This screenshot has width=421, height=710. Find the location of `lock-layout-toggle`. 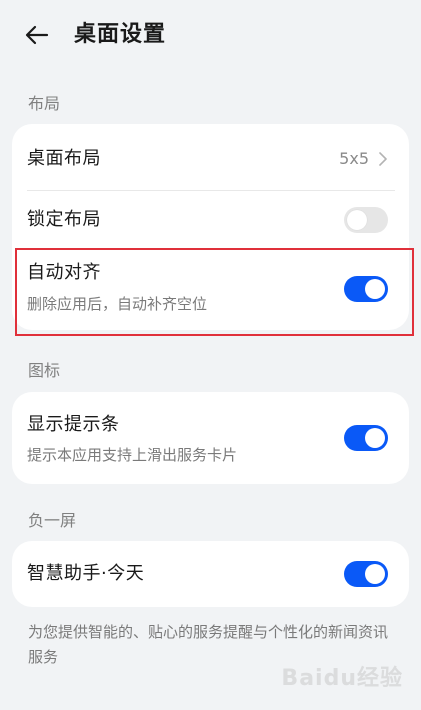

lock-layout-toggle is located at coordinates (366, 220).